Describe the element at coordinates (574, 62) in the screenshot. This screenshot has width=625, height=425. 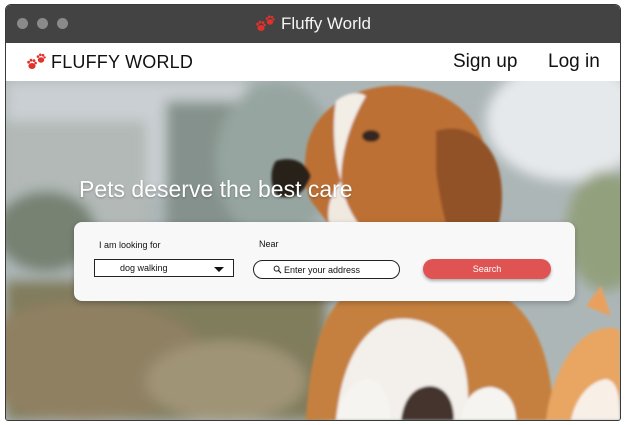
I see `login-link: Log in` at that location.